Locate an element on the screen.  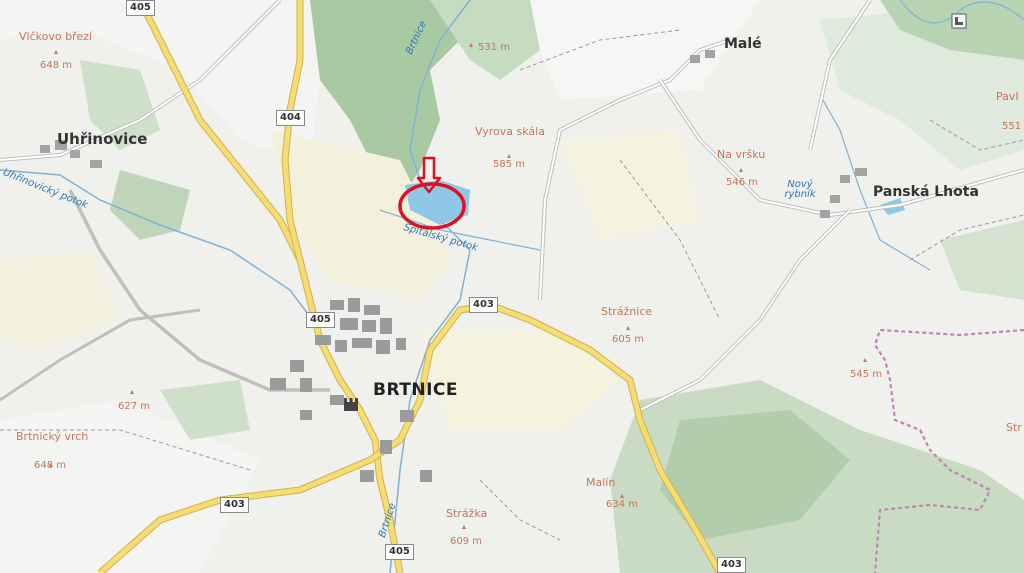
elevation-label: 545 m is located at coordinates (866, 374).